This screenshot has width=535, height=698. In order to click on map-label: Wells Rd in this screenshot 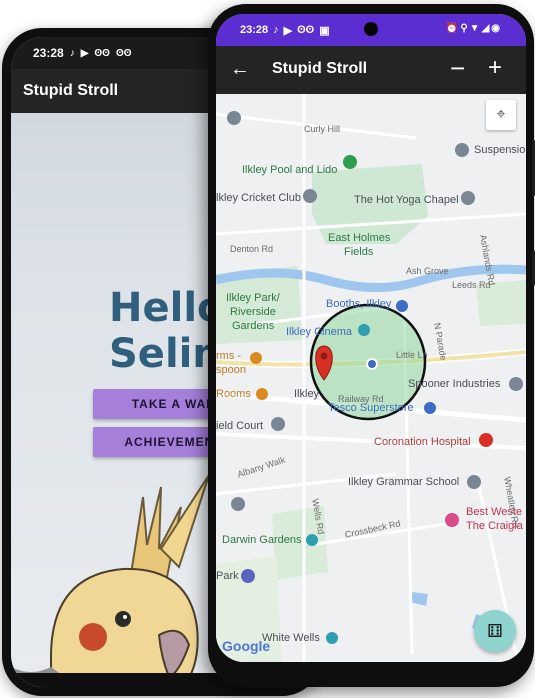, I will do `click(318, 517)`.